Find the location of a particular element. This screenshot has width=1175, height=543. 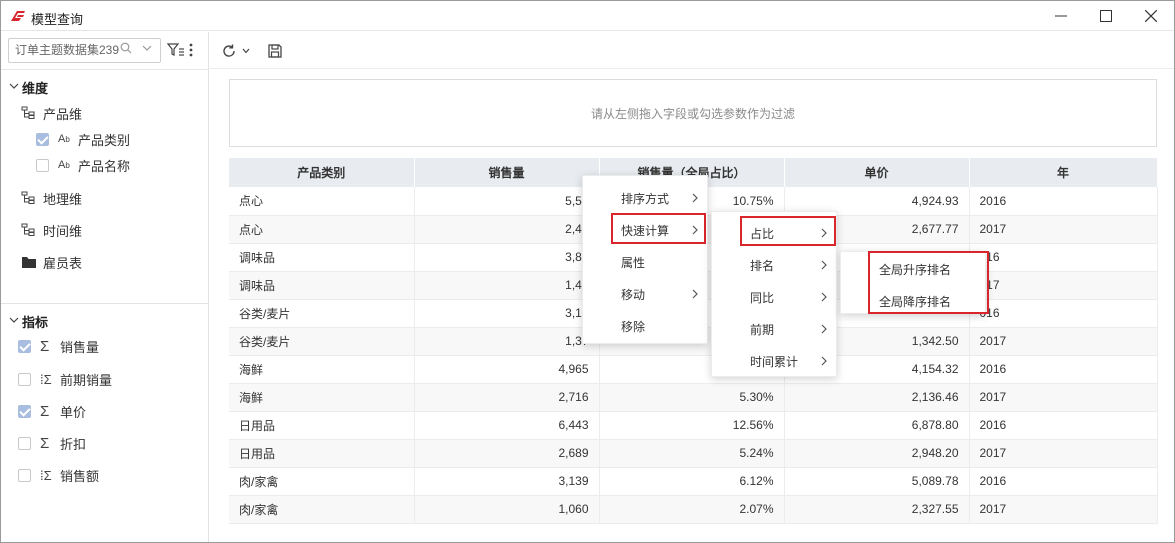

table-cell: 017 is located at coordinates (1063, 285).